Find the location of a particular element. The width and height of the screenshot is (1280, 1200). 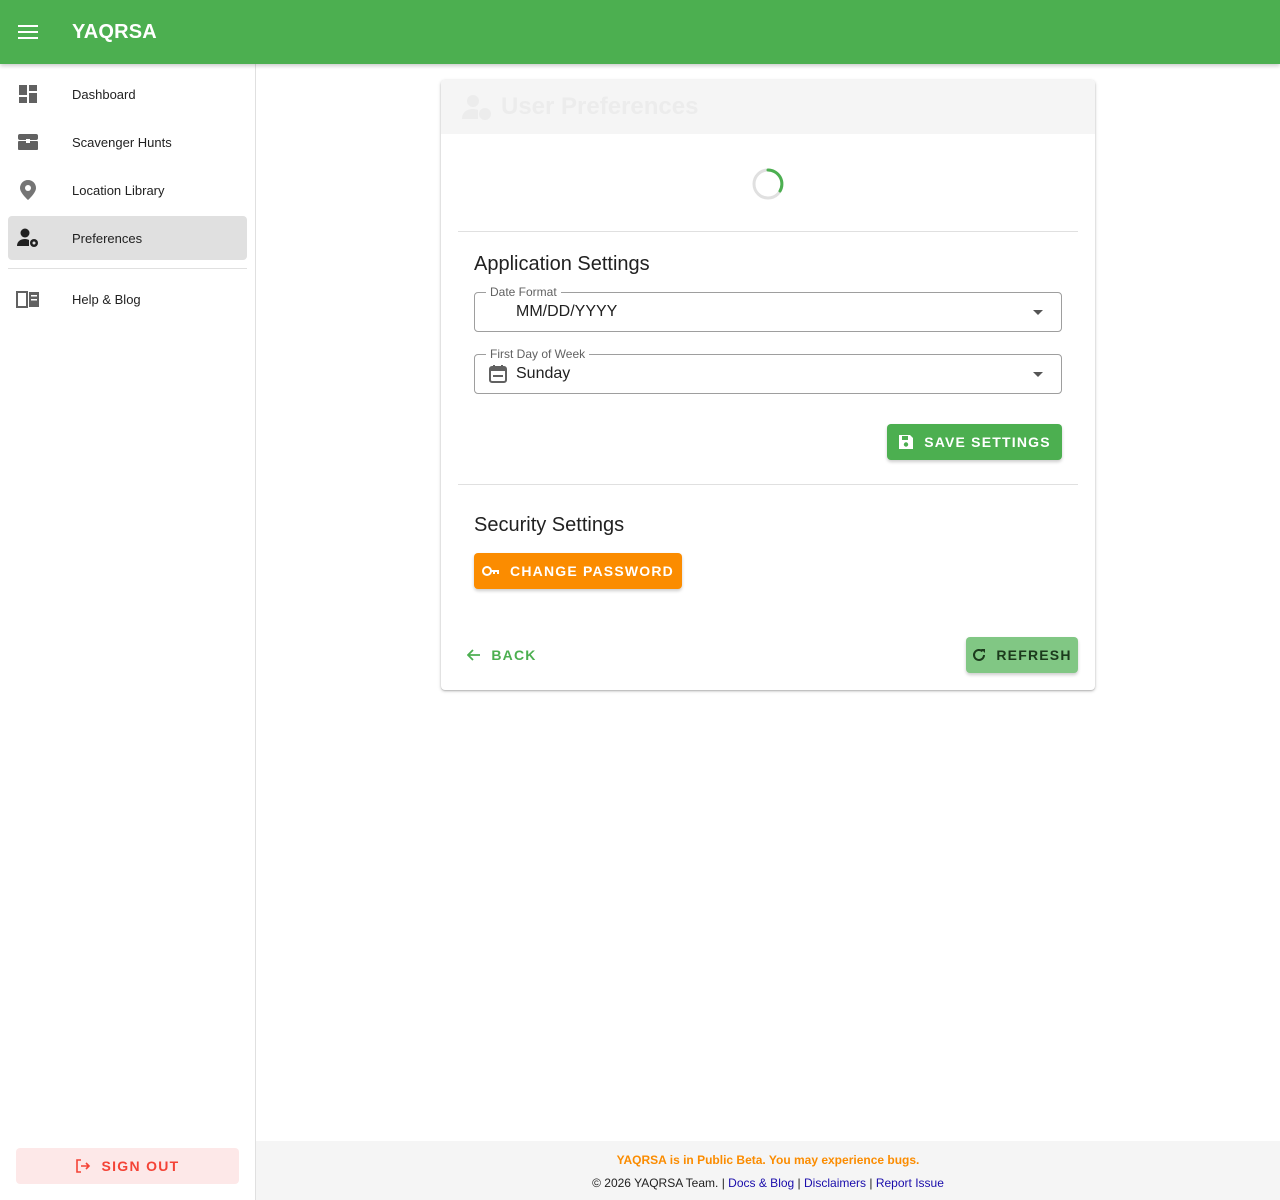

refresh-button: REFRESH is located at coordinates (1022, 655).